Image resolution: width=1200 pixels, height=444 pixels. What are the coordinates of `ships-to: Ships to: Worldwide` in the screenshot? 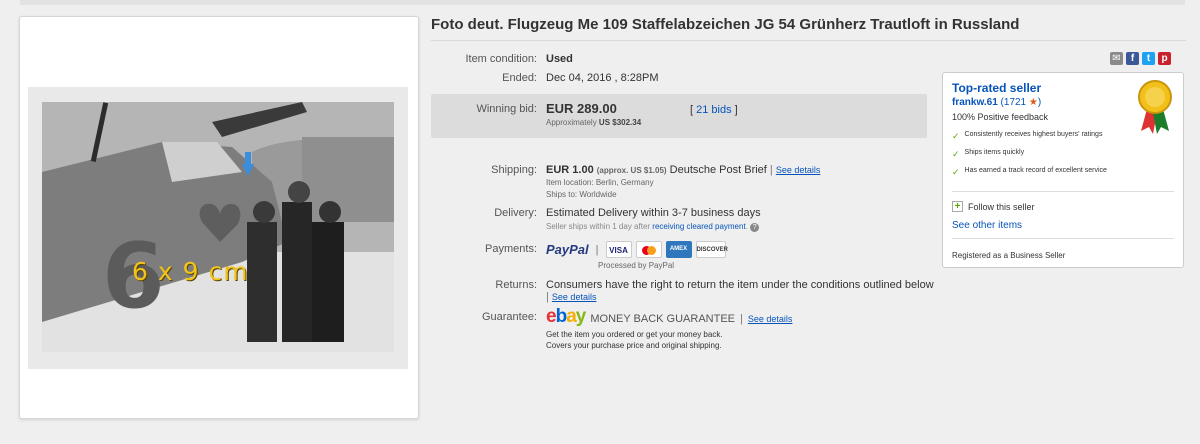 It's located at (581, 194).